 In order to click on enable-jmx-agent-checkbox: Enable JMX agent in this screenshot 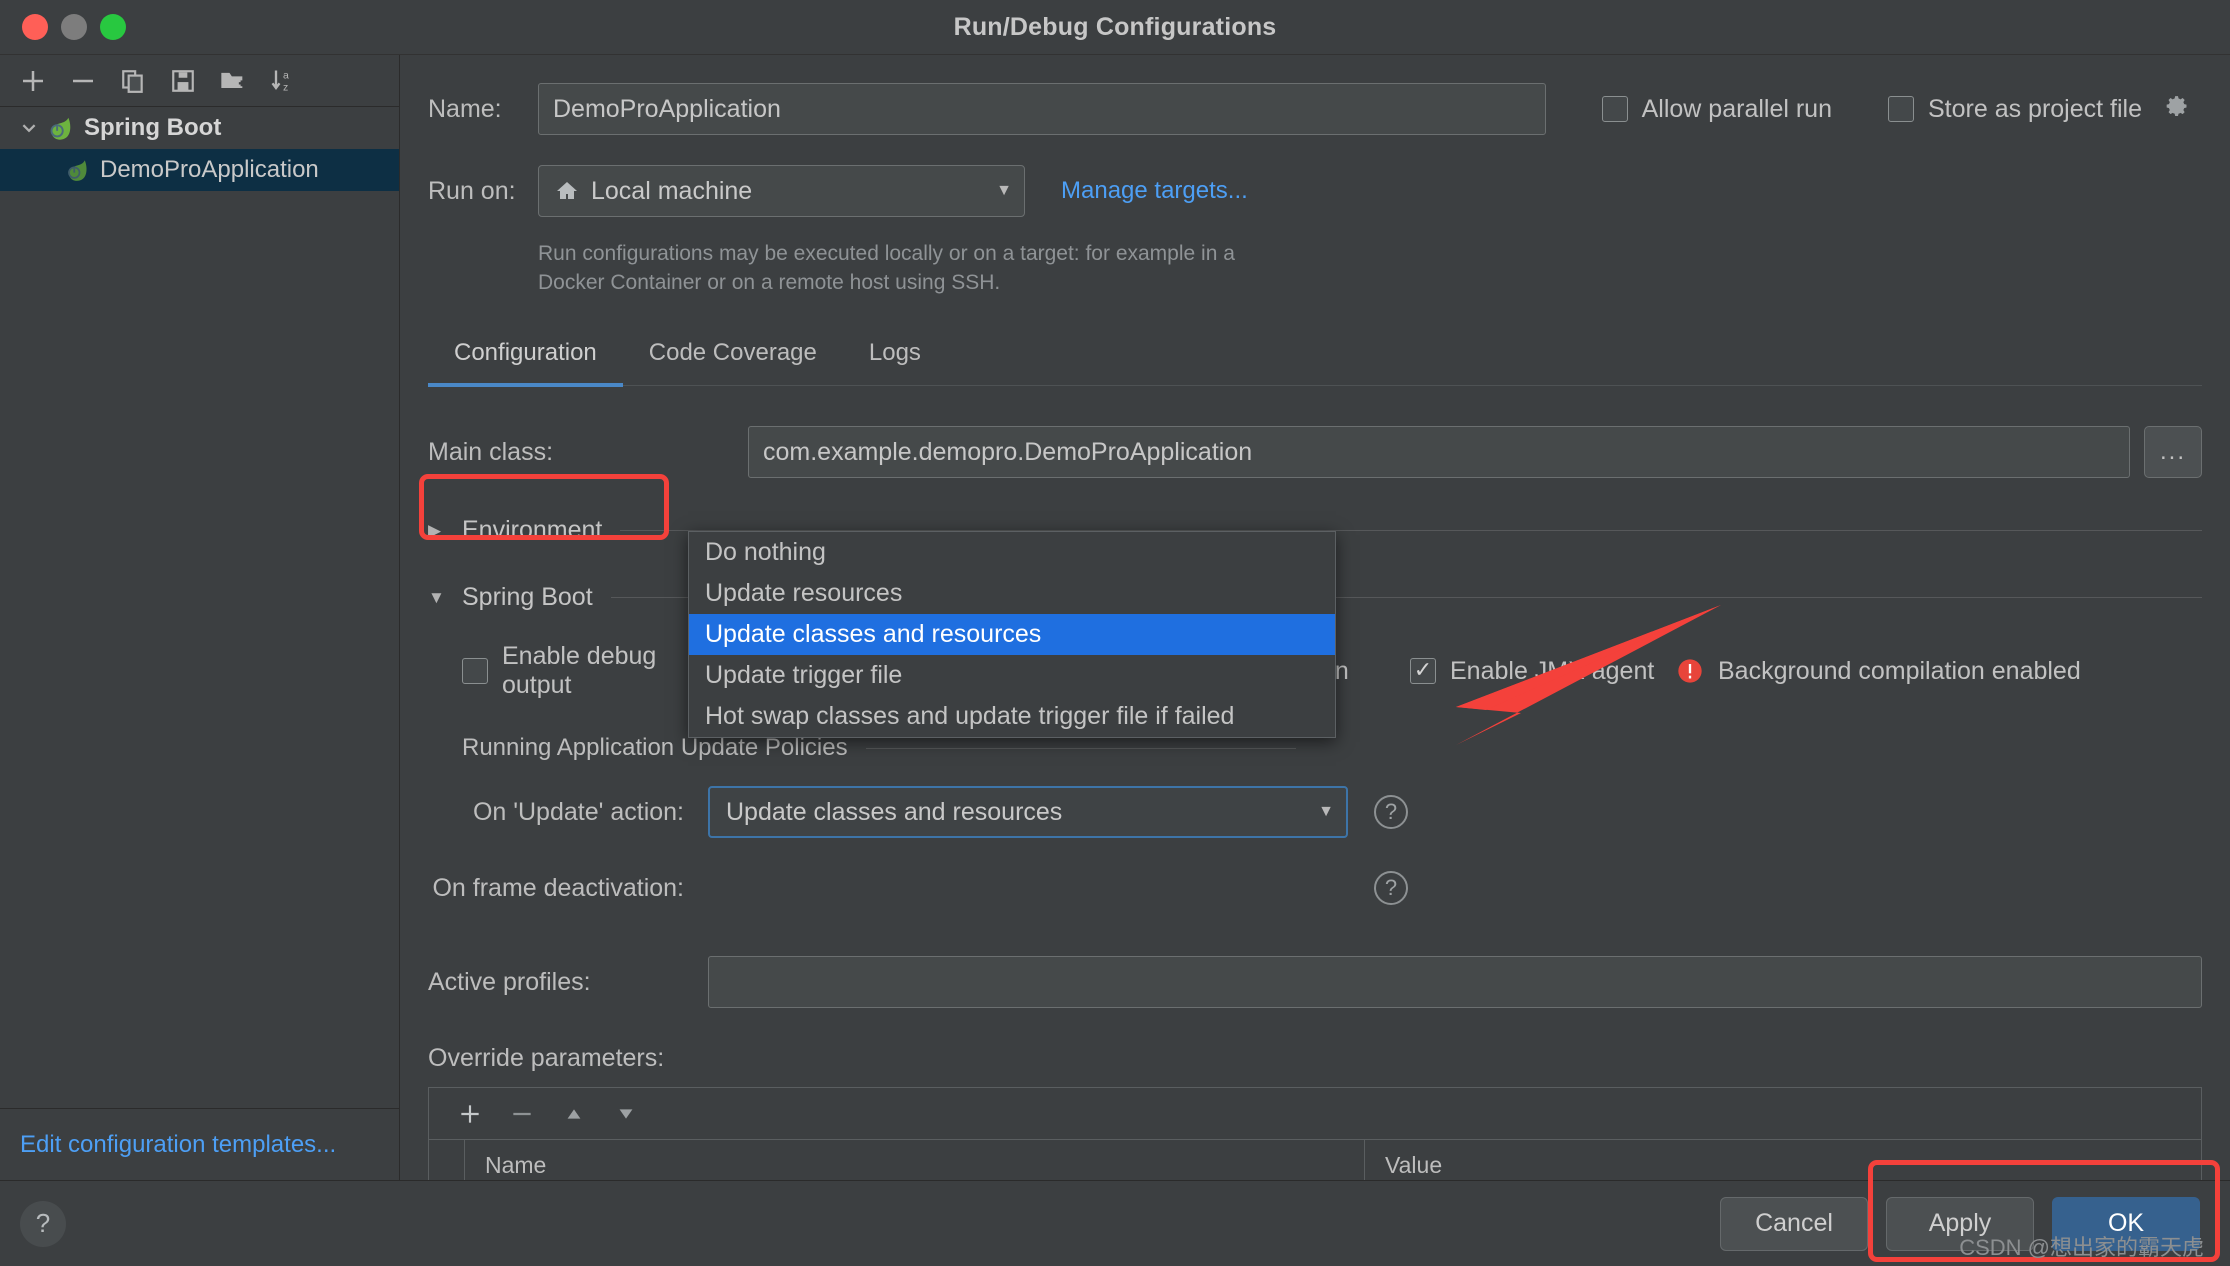, I will do `click(1543, 671)`.